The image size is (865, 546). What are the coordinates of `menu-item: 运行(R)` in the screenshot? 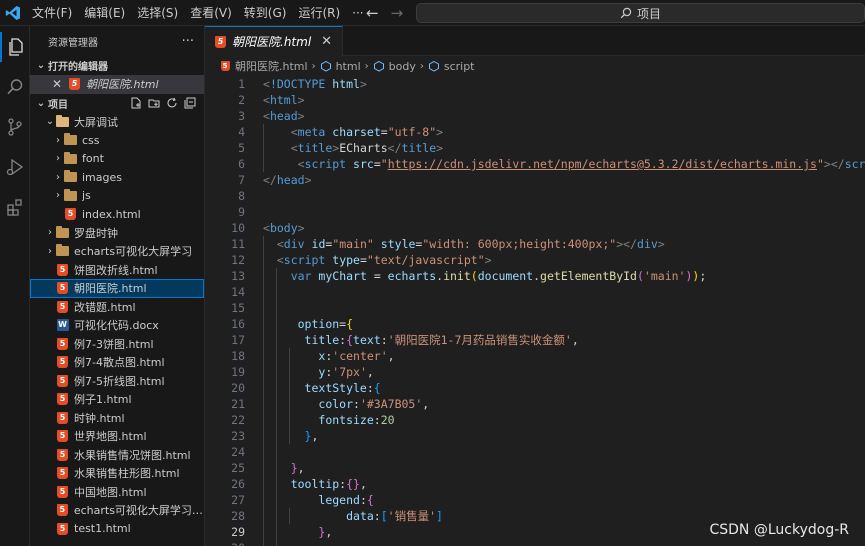 It's located at (319, 13).